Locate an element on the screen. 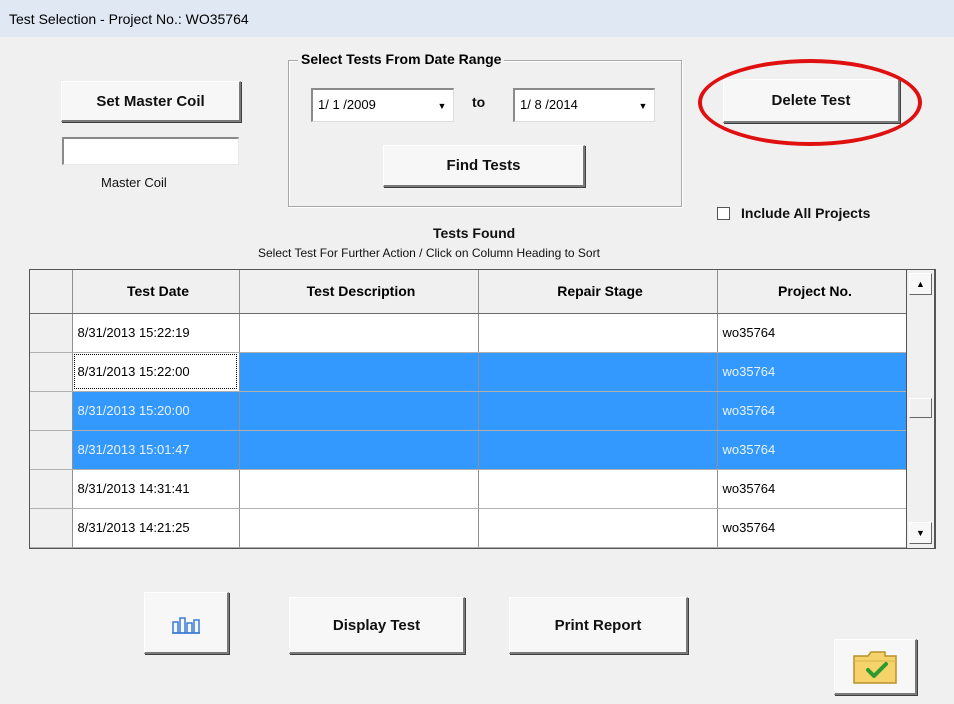  to-date-picker: 1/ 8 /2014 ▼ is located at coordinates (584, 105).